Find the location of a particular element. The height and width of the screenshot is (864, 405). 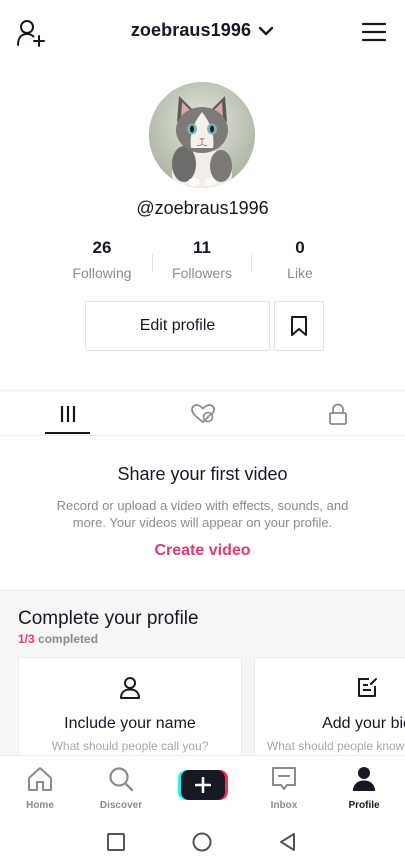

tab-liked is located at coordinates (202, 413).